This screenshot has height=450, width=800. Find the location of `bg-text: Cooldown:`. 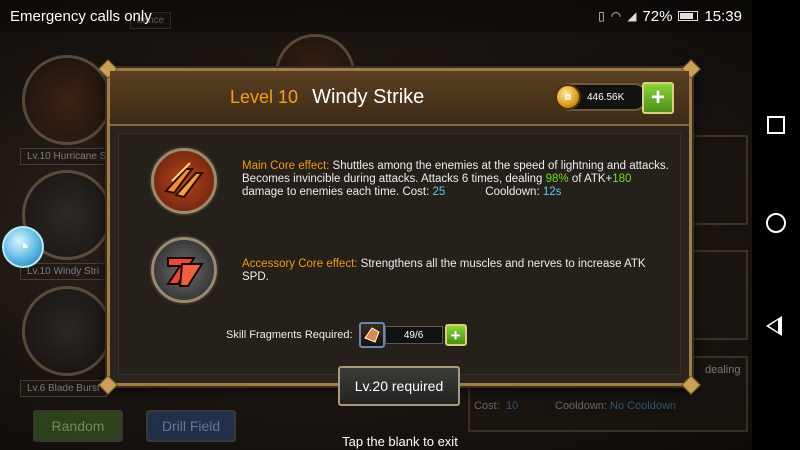

bg-text: Cooldown: is located at coordinates (581, 406).